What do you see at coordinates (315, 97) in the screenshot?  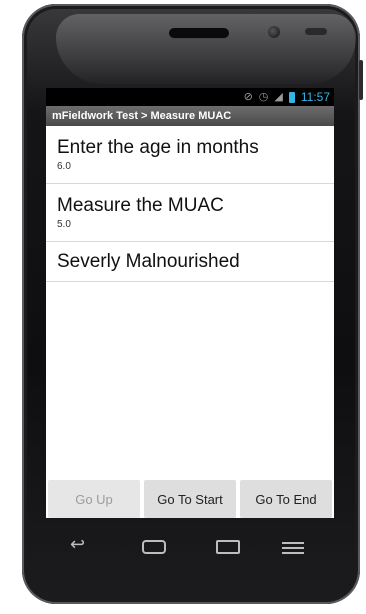 I see `status-clock: 11:57` at bounding box center [315, 97].